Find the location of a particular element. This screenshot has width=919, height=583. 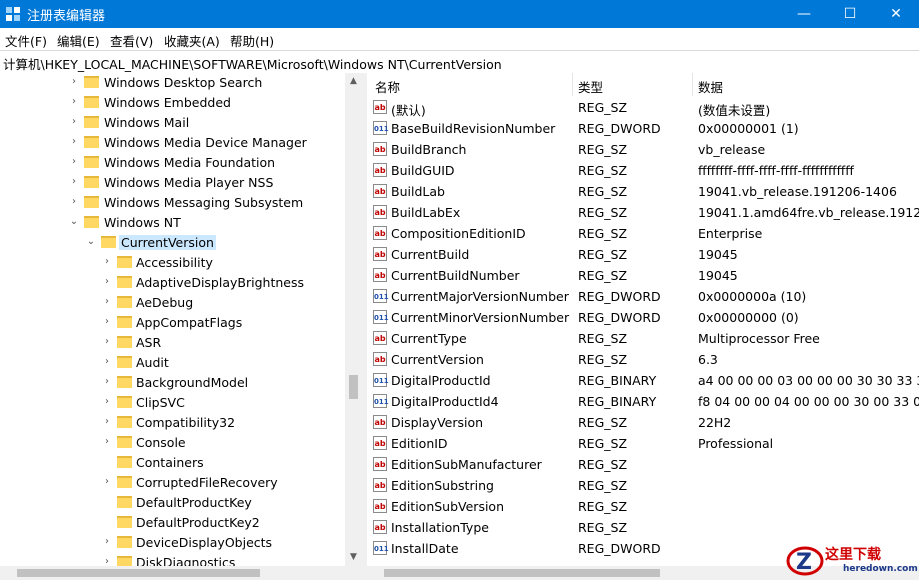

value-row: ab EditionID REG_SZ Professional is located at coordinates (643, 443).